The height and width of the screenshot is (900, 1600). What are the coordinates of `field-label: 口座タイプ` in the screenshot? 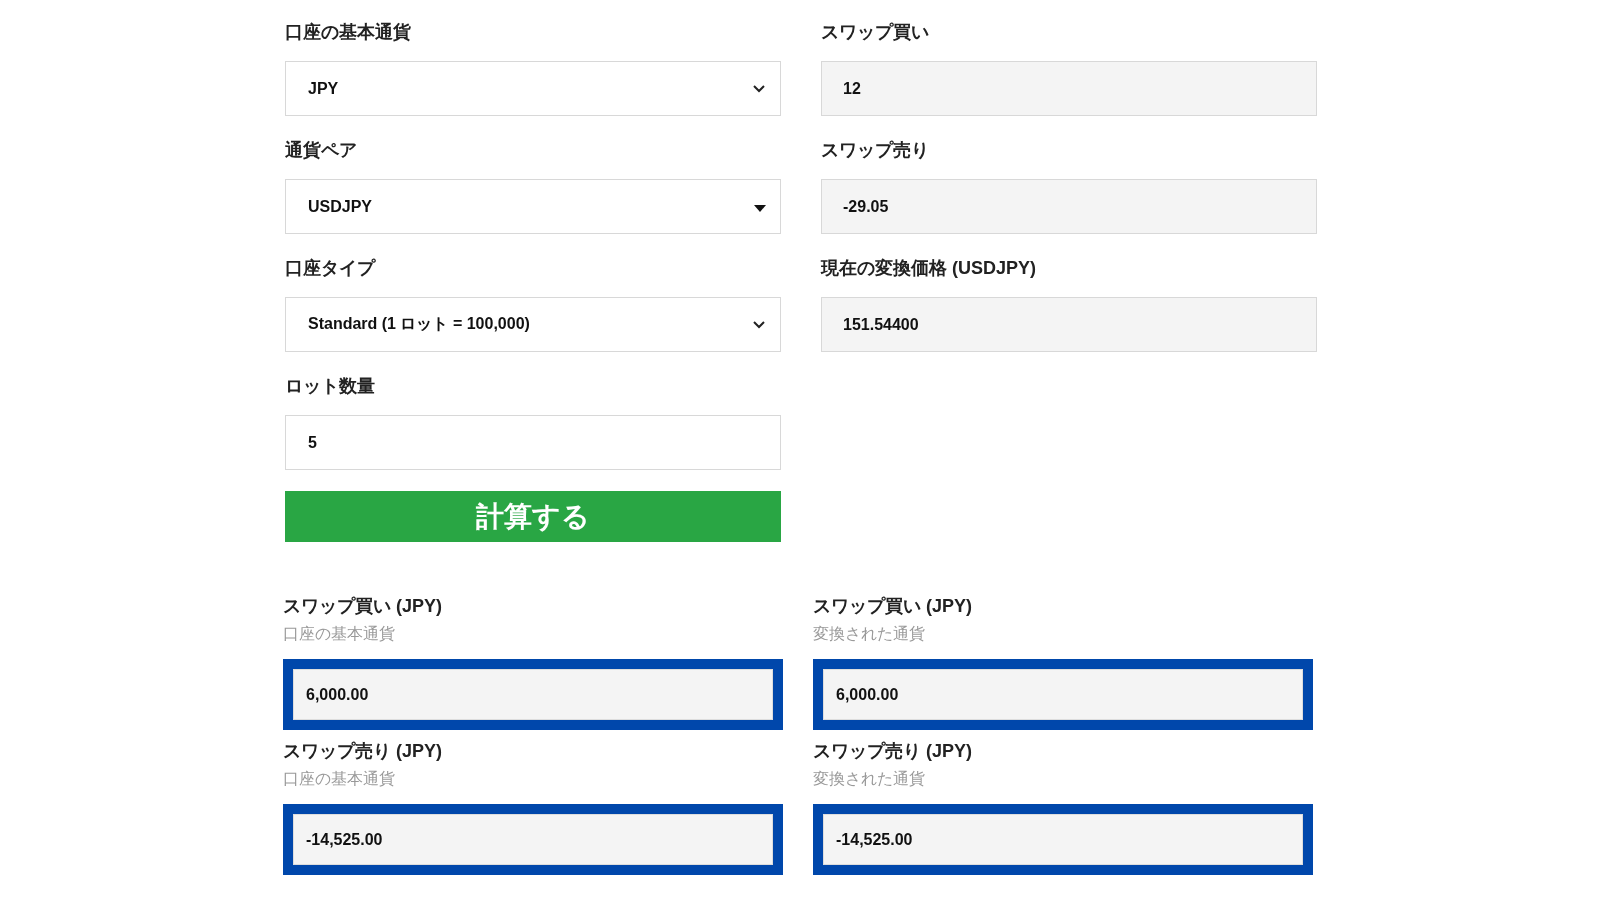 It's located at (331, 268).